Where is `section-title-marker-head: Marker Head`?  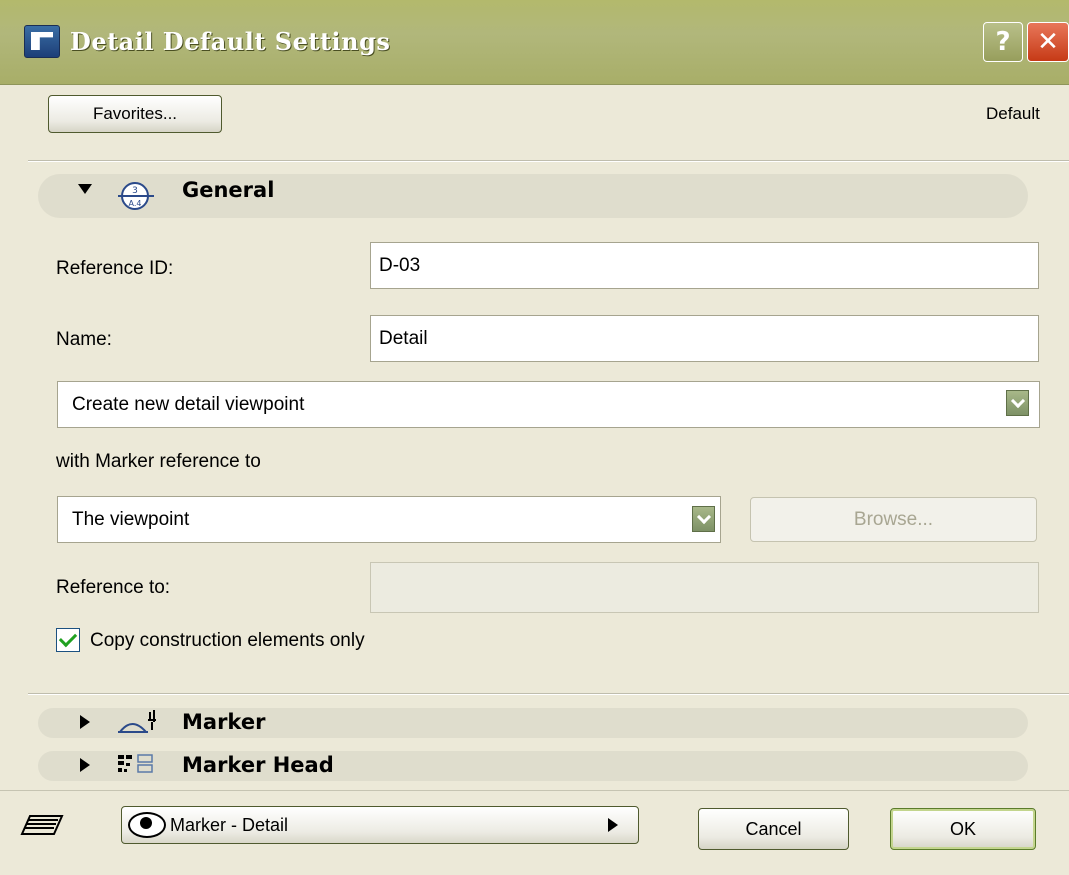
section-title-marker-head: Marker Head is located at coordinates (258, 765).